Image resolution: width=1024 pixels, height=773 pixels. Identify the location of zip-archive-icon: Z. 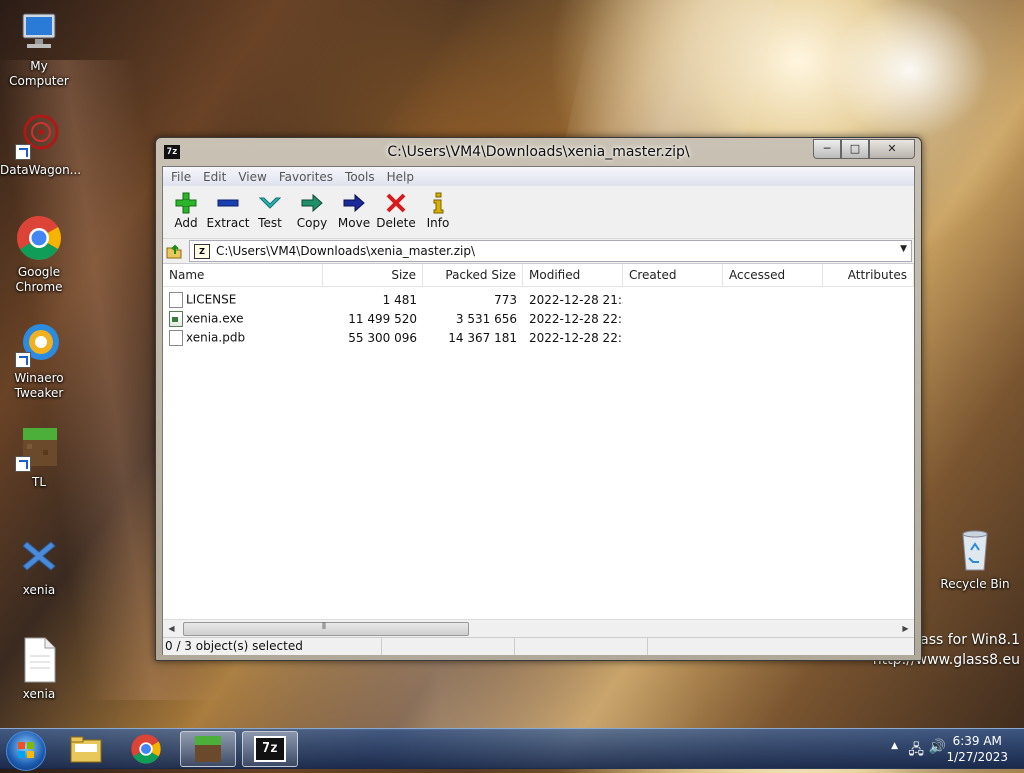
(202, 251).